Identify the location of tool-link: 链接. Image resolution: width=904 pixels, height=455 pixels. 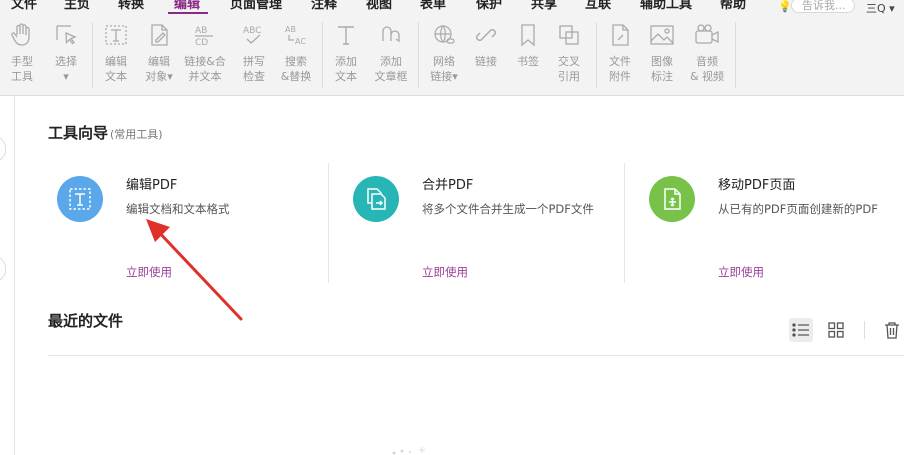
(486, 45).